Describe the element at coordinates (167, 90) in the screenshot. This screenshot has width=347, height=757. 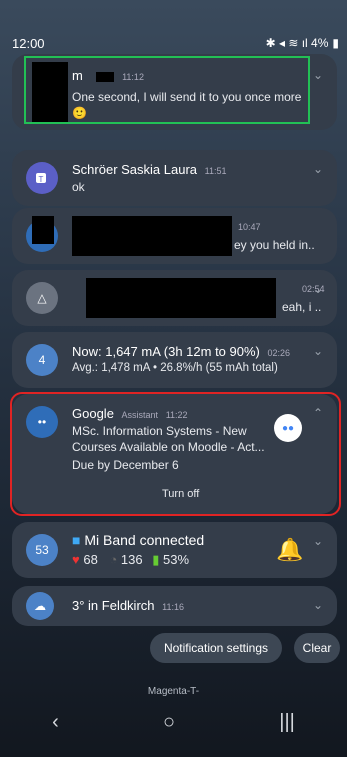
I see `green-highlight-box` at that location.